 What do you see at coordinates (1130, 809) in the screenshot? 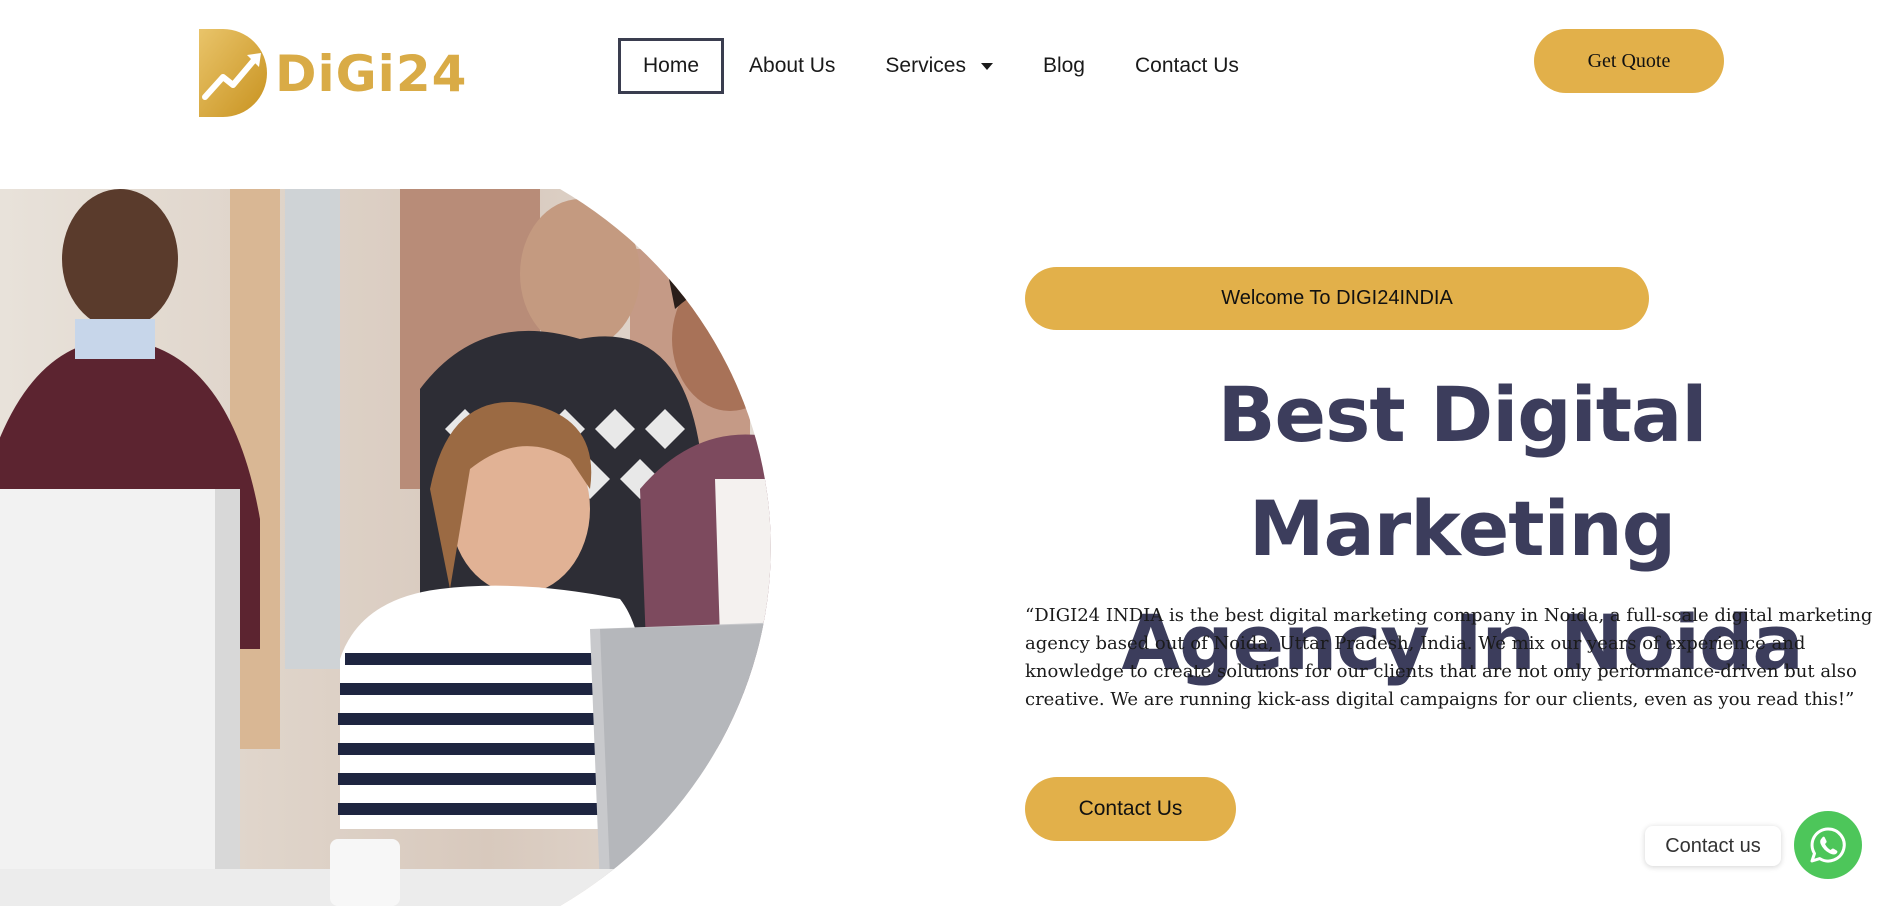
I see `contact-us-button: Contact Us` at bounding box center [1130, 809].